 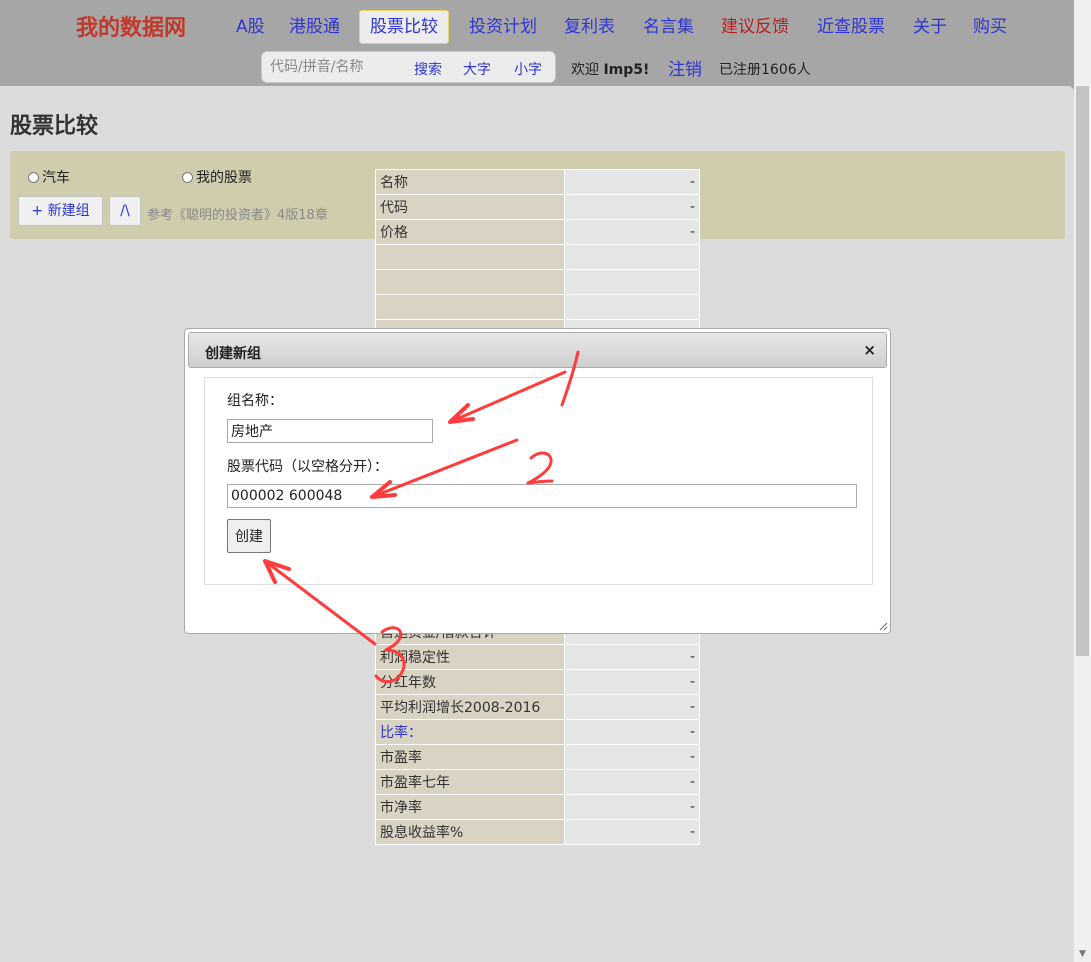 I want to click on row-label: 名称, so click(x=470, y=182).